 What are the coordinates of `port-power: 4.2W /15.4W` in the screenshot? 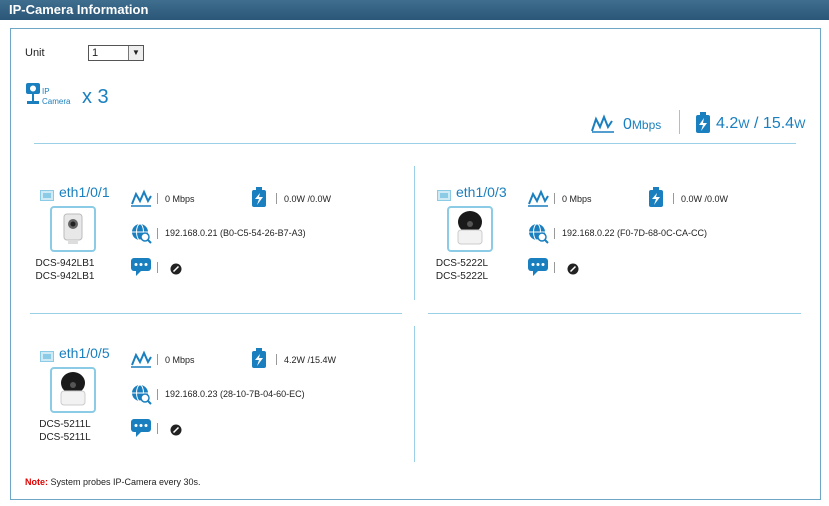 It's located at (310, 360).